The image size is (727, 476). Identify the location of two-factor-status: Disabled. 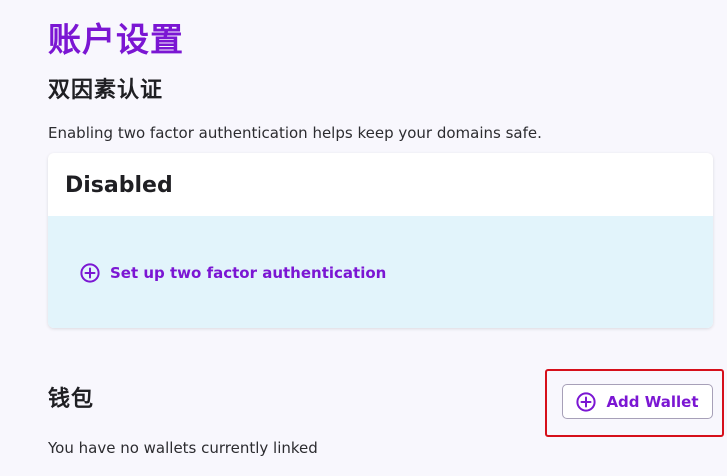
(119, 185).